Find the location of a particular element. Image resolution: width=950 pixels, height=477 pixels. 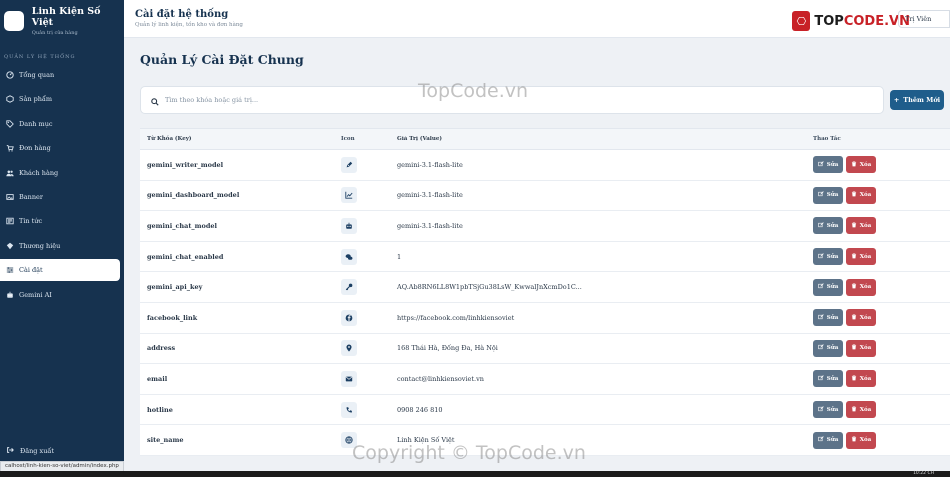

table-row: email contact@linhkiensoviet.vn Sửa Xóa is located at coordinates (545, 379).